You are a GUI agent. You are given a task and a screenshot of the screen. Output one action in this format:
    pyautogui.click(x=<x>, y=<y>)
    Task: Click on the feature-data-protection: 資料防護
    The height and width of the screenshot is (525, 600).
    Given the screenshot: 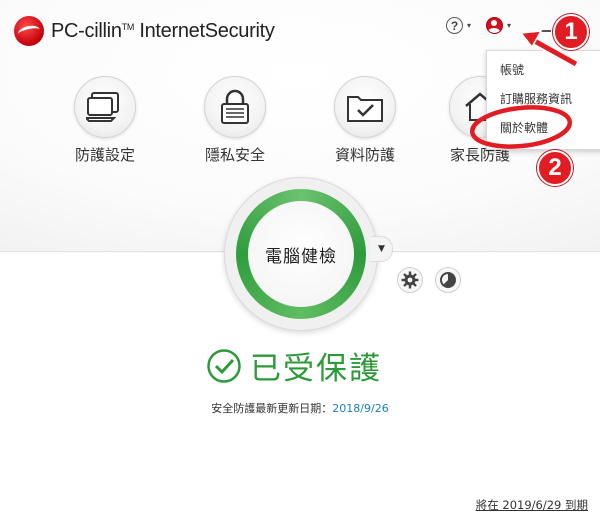 What is the action you would take?
    pyautogui.click(x=365, y=120)
    